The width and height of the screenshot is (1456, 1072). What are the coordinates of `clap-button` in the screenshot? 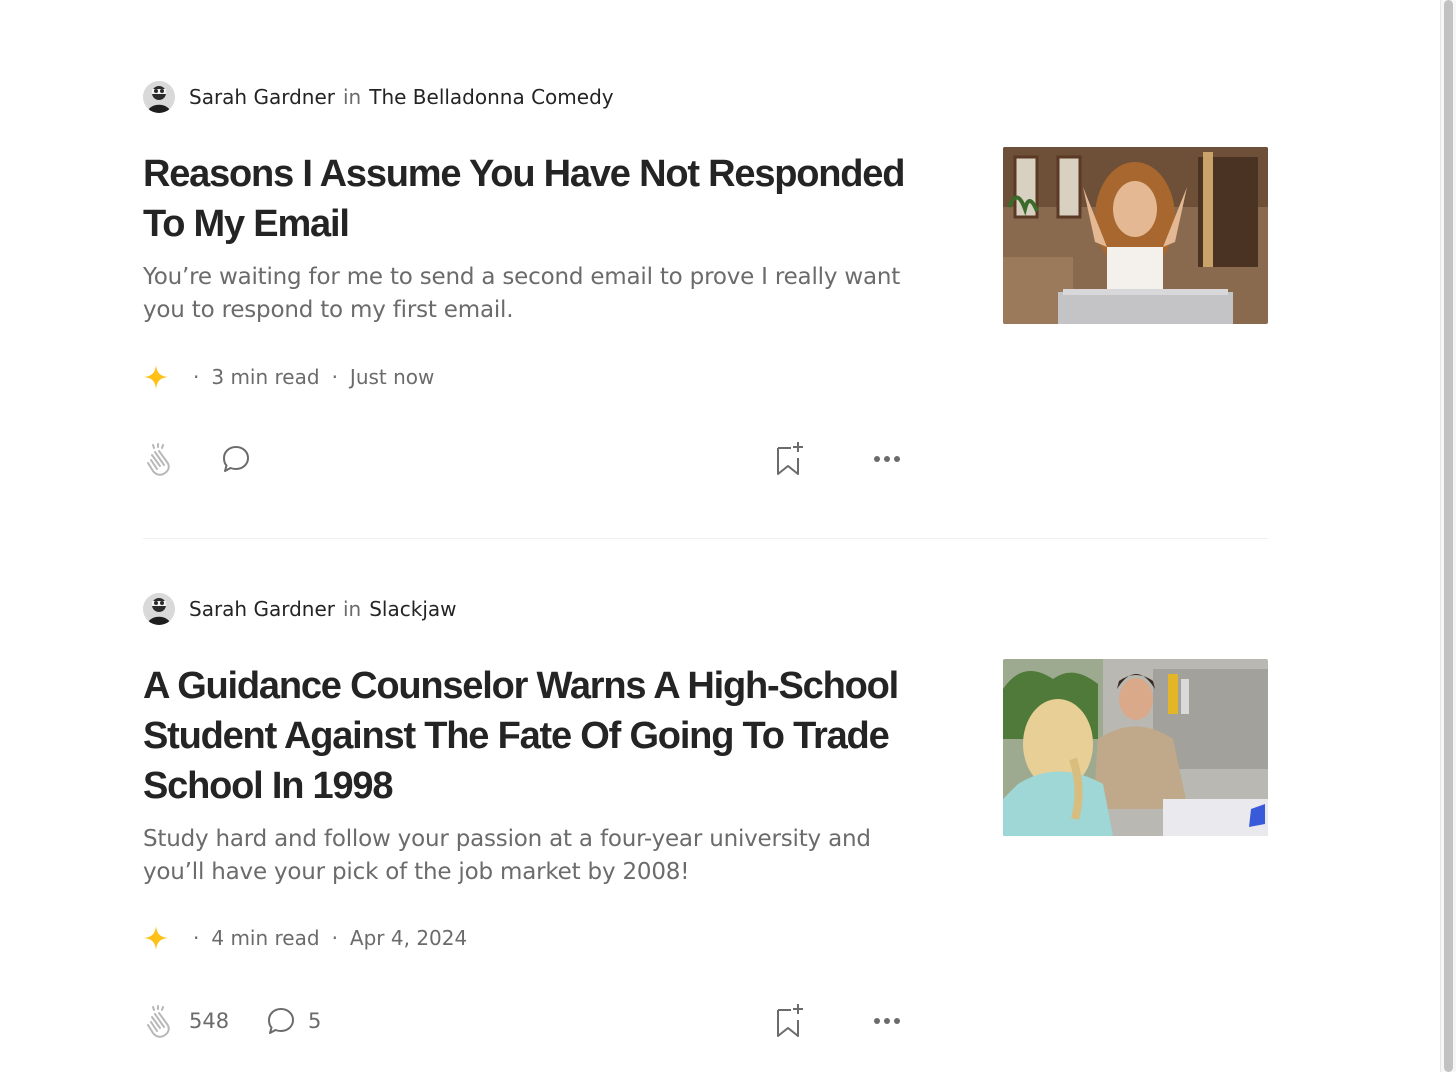 It's located at (161, 459).